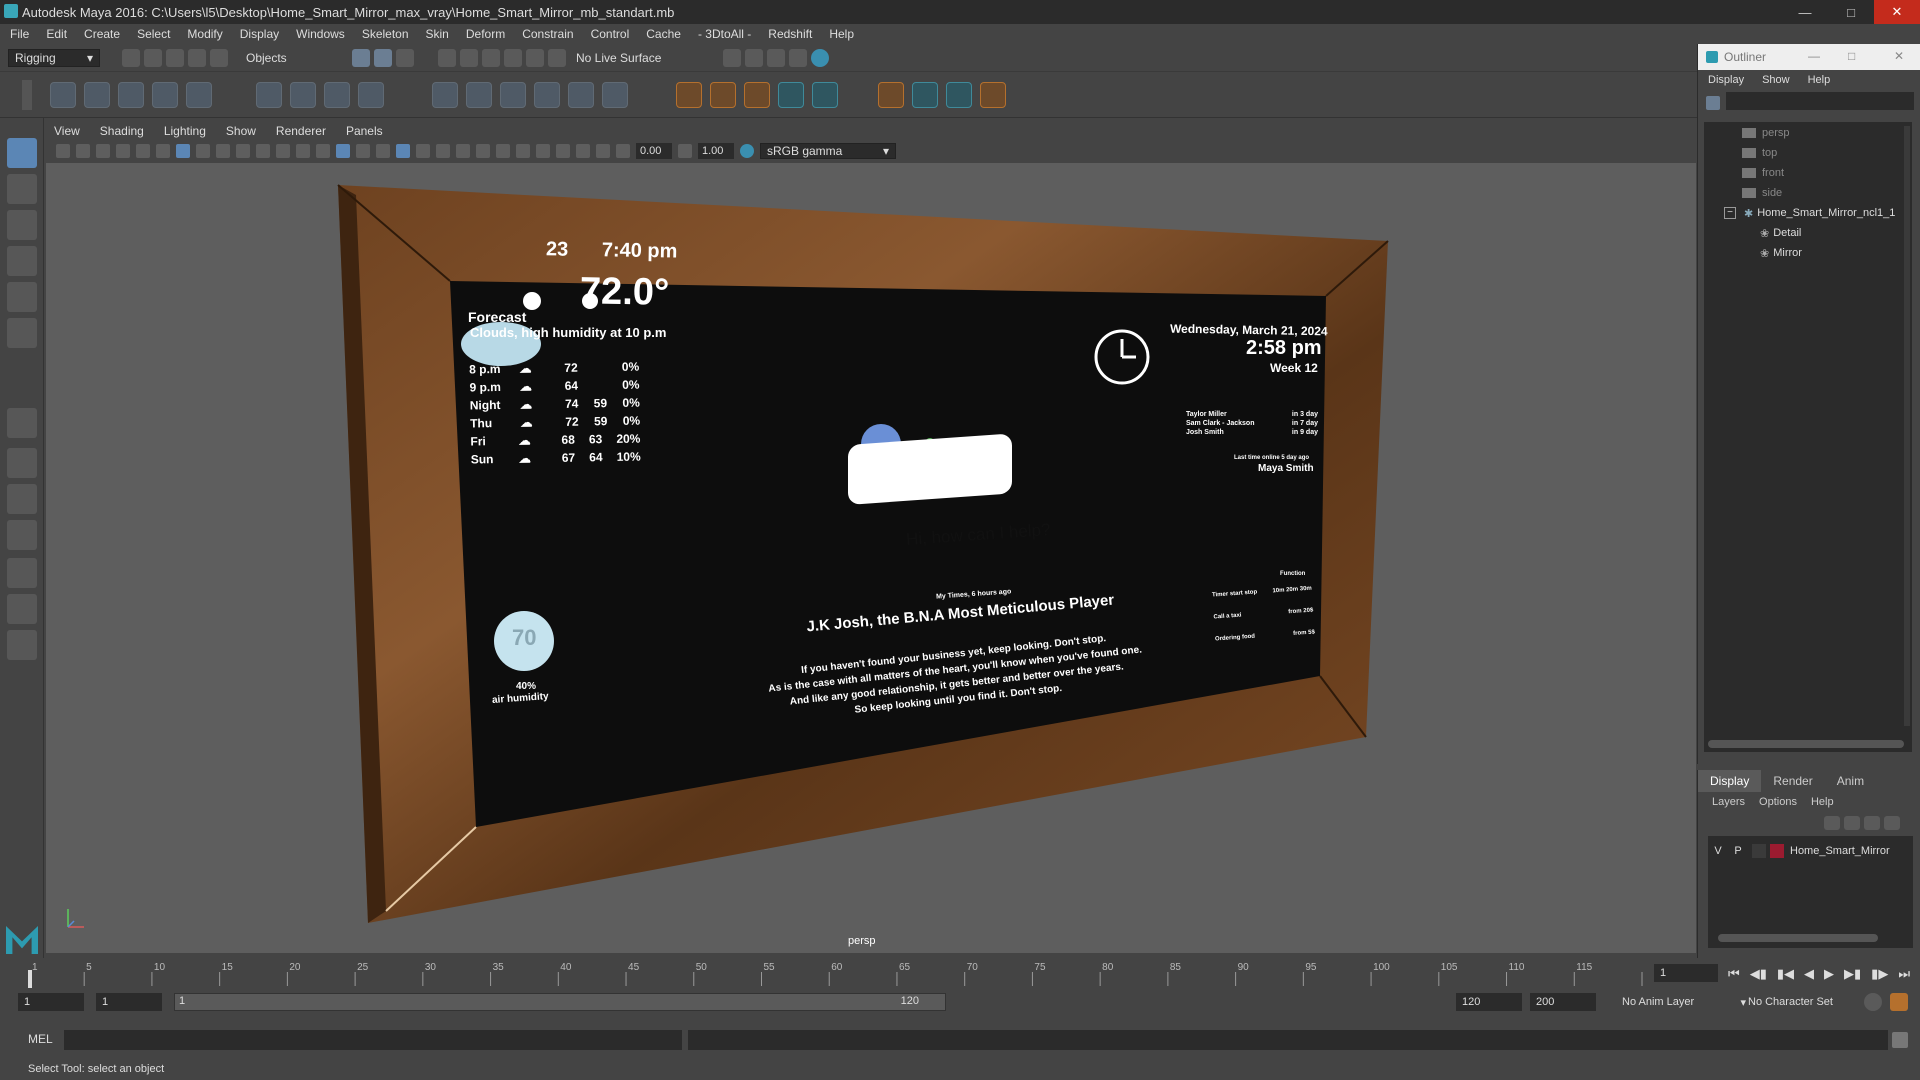 This screenshot has width=1920, height=1080. Describe the element at coordinates (1879, 974) in the screenshot. I see `step-forward-icon: ▮▶` at that location.